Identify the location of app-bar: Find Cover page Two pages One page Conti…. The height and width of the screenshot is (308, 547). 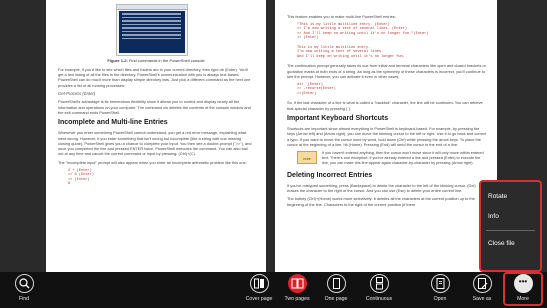
(273, 290).